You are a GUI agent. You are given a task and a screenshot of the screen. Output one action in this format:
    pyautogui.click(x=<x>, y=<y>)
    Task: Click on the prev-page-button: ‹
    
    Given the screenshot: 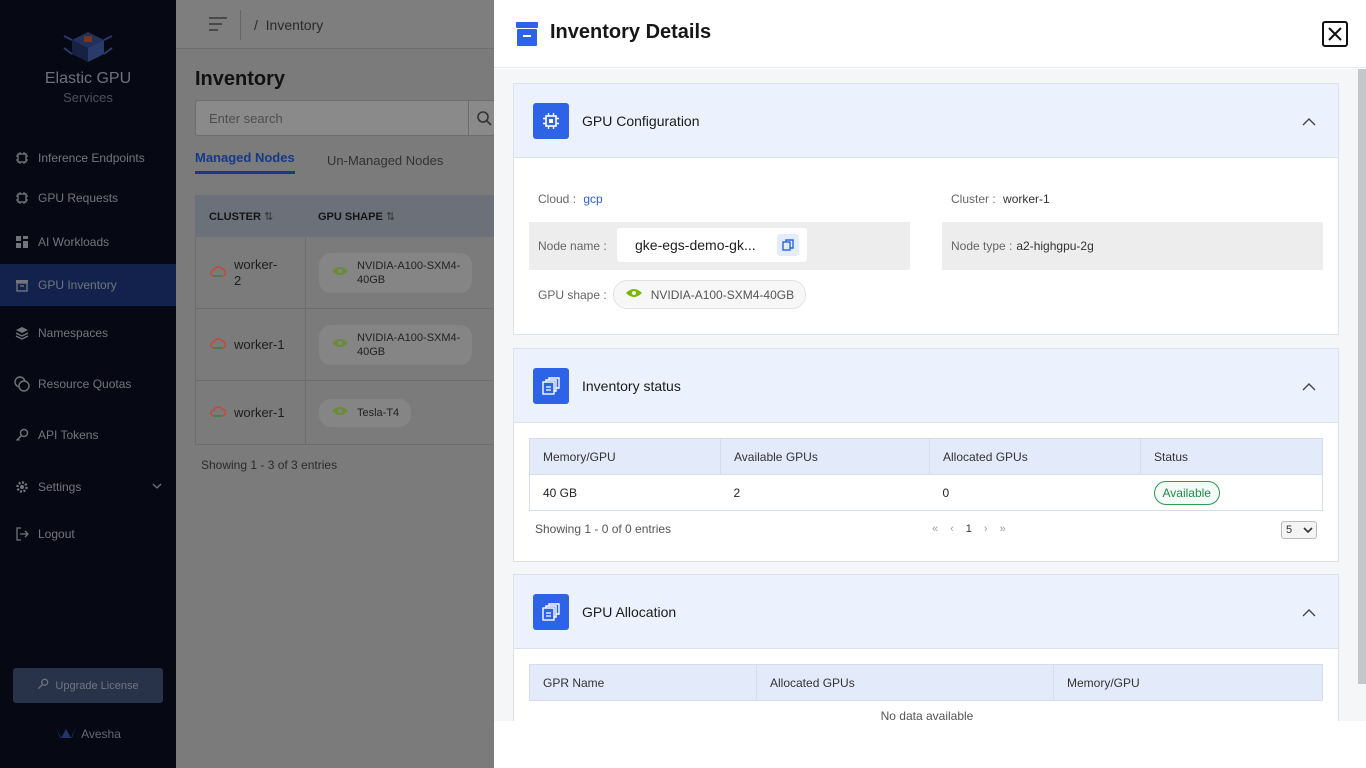 What is the action you would take?
    pyautogui.click(x=952, y=529)
    